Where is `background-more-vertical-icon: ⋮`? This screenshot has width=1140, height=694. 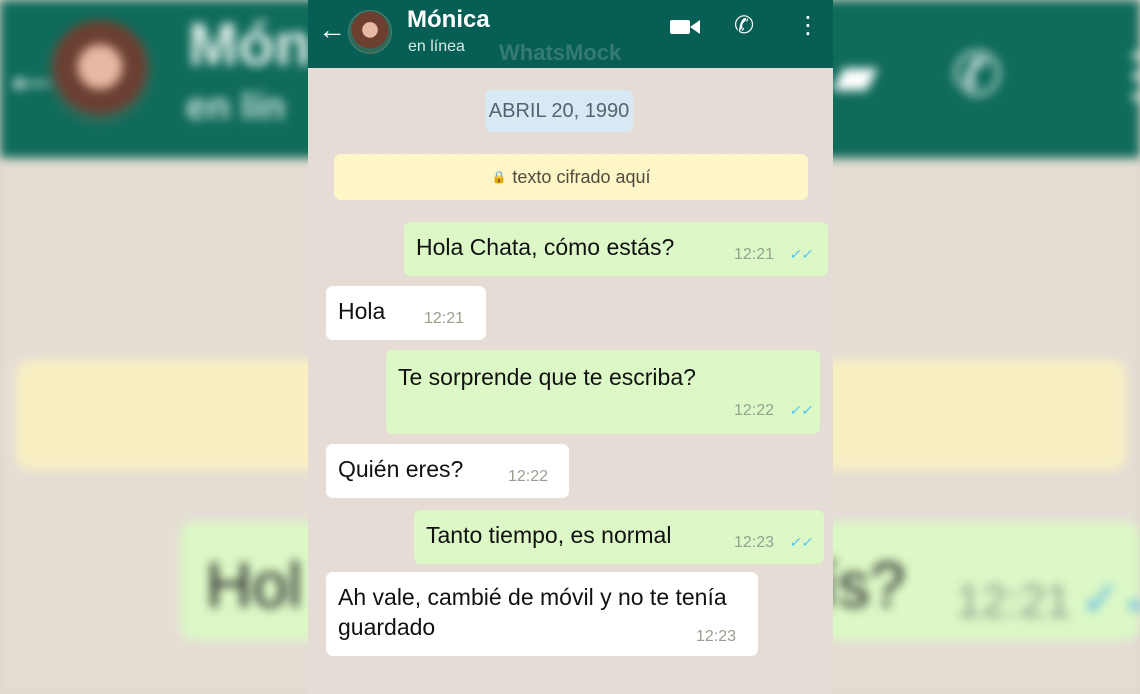 background-more-vertical-icon: ⋮ is located at coordinates (1123, 74).